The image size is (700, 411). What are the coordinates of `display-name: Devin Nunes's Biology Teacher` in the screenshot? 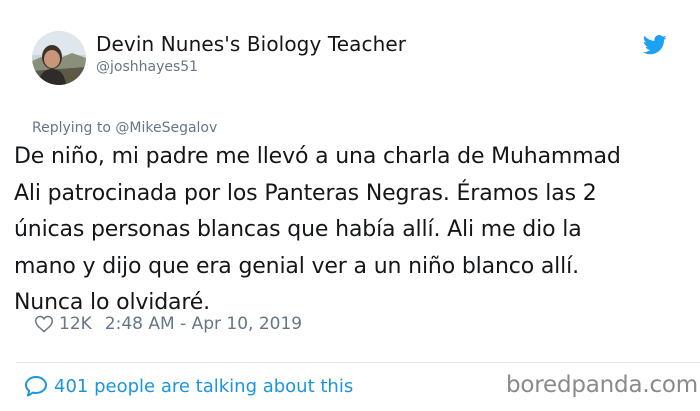 It's located at (251, 44).